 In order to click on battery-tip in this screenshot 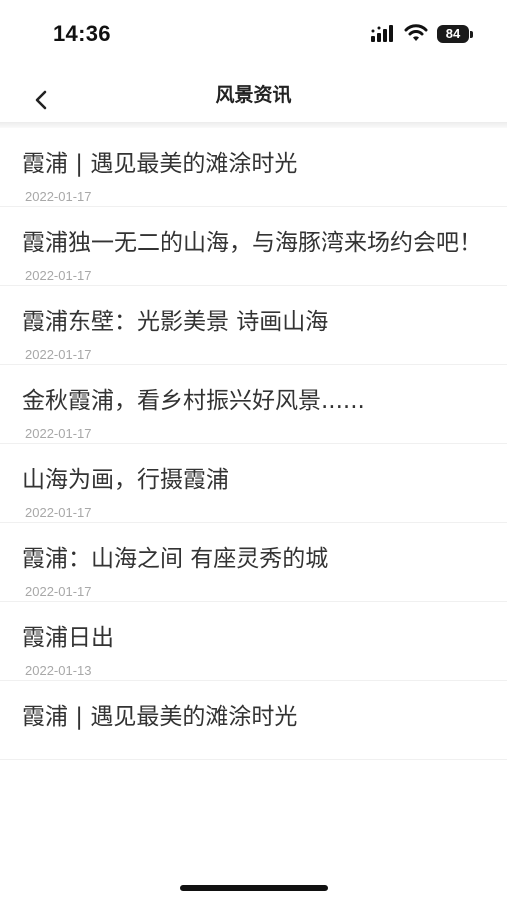, I will do `click(471, 34)`.